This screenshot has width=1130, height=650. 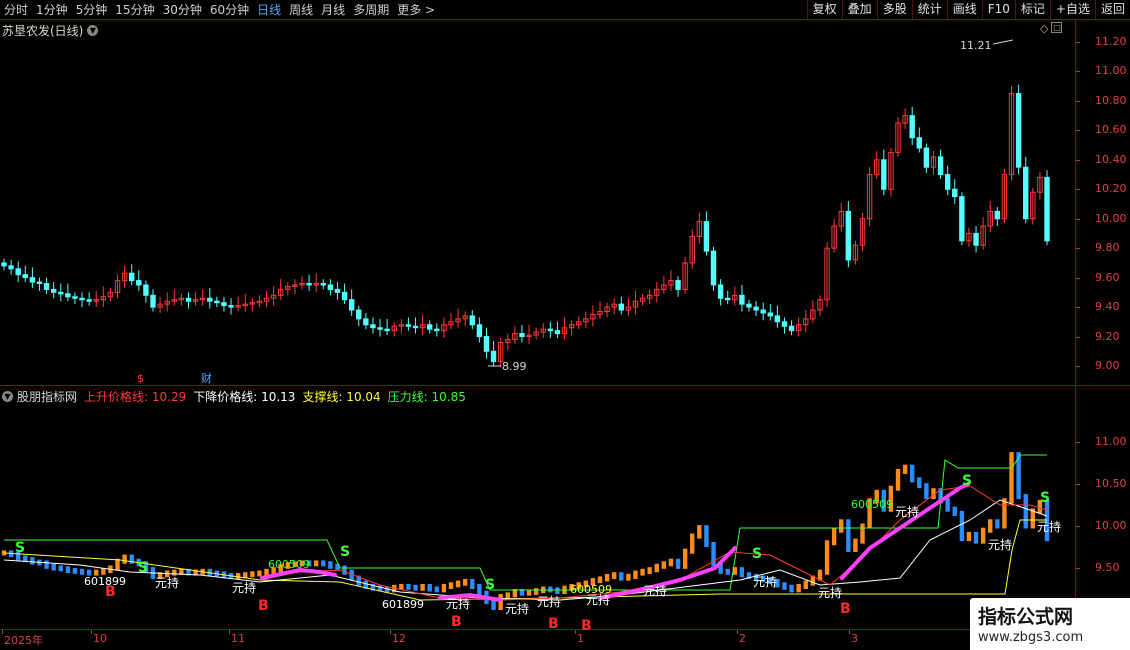 What do you see at coordinates (1107, 277) in the screenshot?
I see `y-tick-label: 9.60` at bounding box center [1107, 277].